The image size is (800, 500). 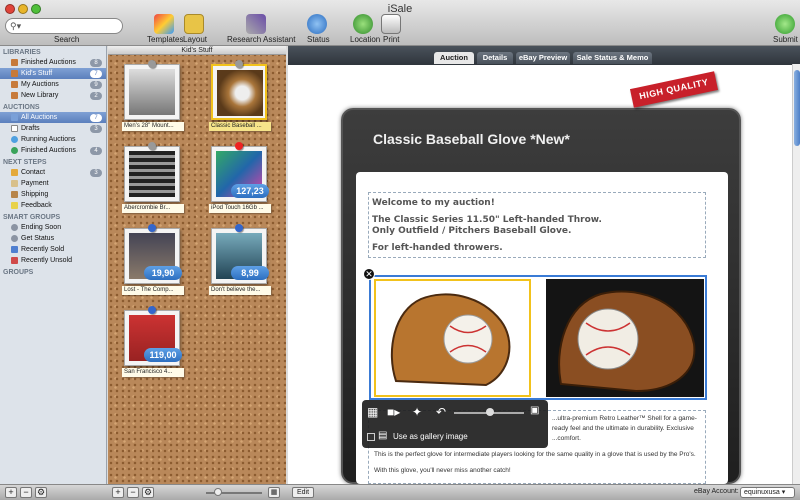 I want to click on thumbnail-size-knob, so click(x=218, y=492).